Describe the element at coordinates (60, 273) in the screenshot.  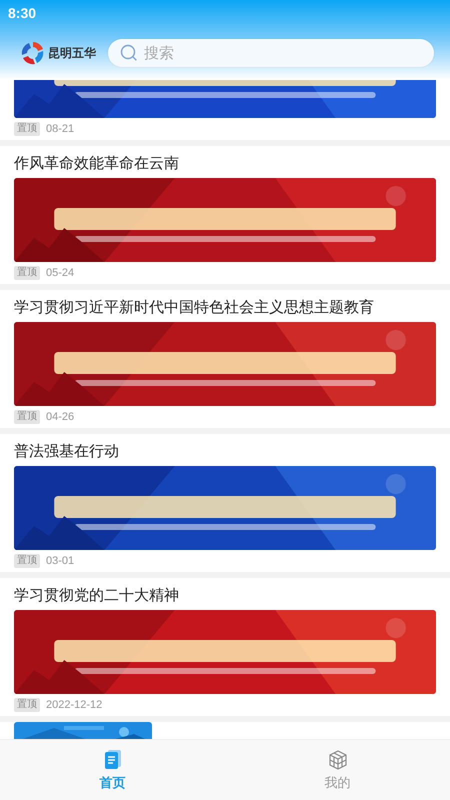
I see `article-date: 05-24` at that location.